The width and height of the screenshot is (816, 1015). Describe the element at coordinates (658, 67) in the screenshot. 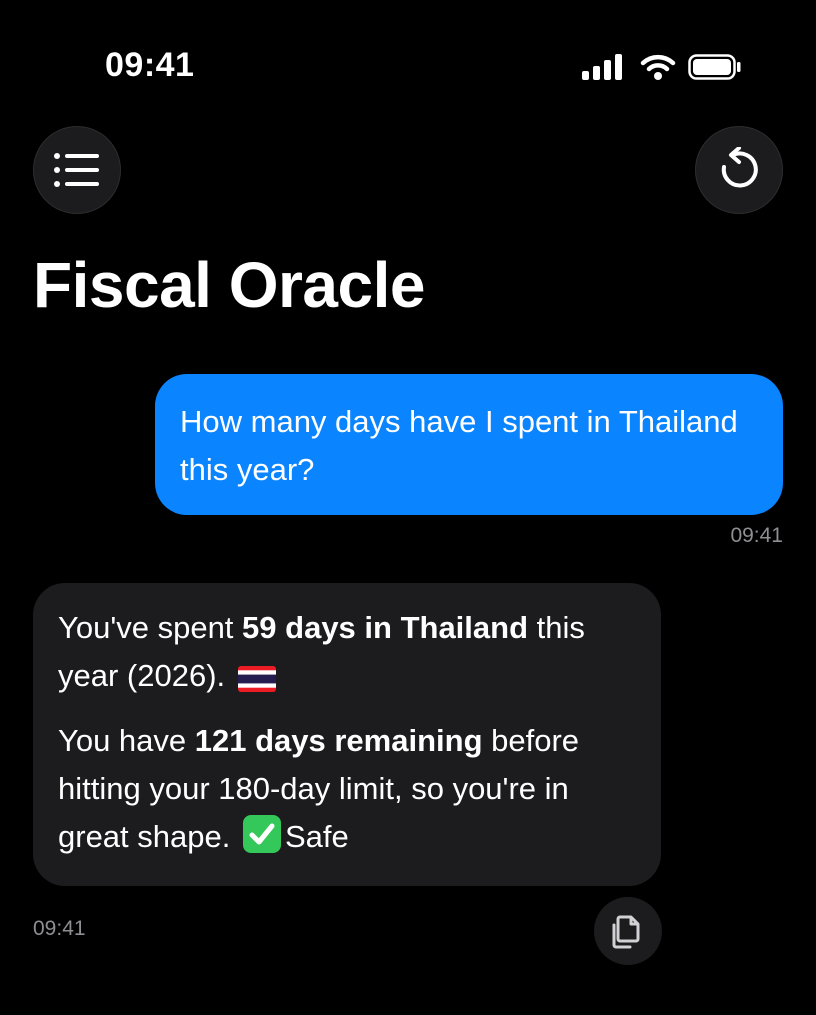

I see `wifi-icon` at that location.